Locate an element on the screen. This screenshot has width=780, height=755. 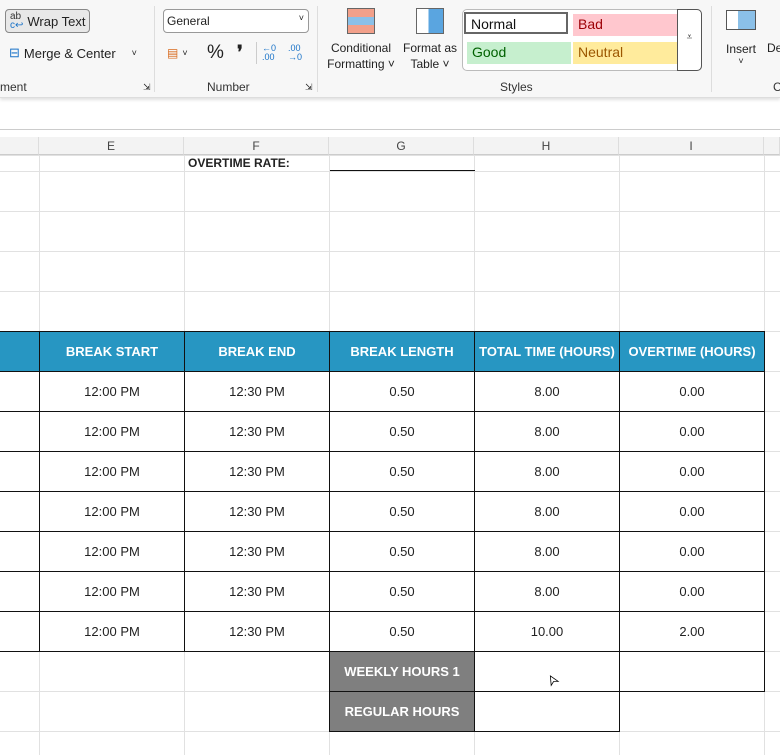
overtime-rate-label: OVERTIME RATE: is located at coordinates (239, 163).